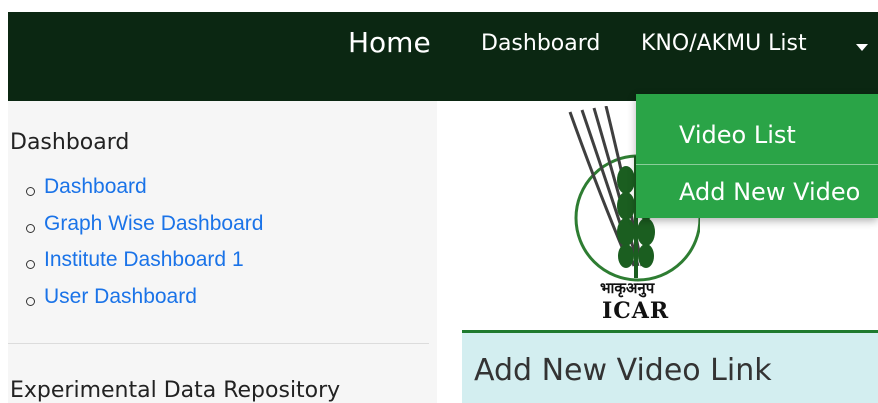 The image size is (878, 403). I want to click on nav-kno-akmu-dropdown: KNO/AKMU List, so click(724, 43).